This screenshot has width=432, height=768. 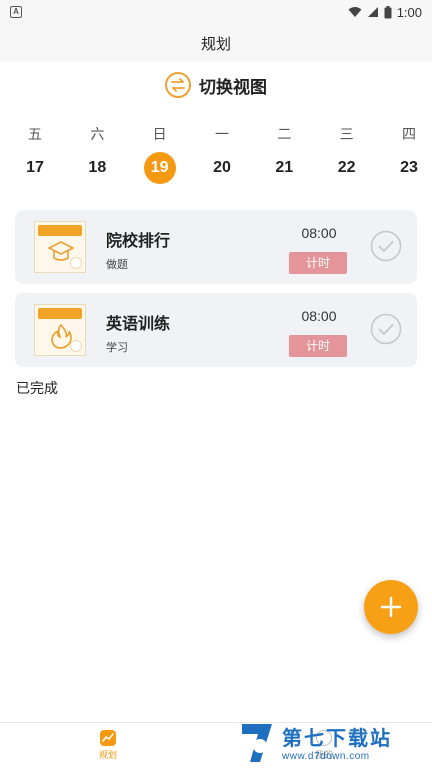 I want to click on plus-icon, so click(x=391, y=607).